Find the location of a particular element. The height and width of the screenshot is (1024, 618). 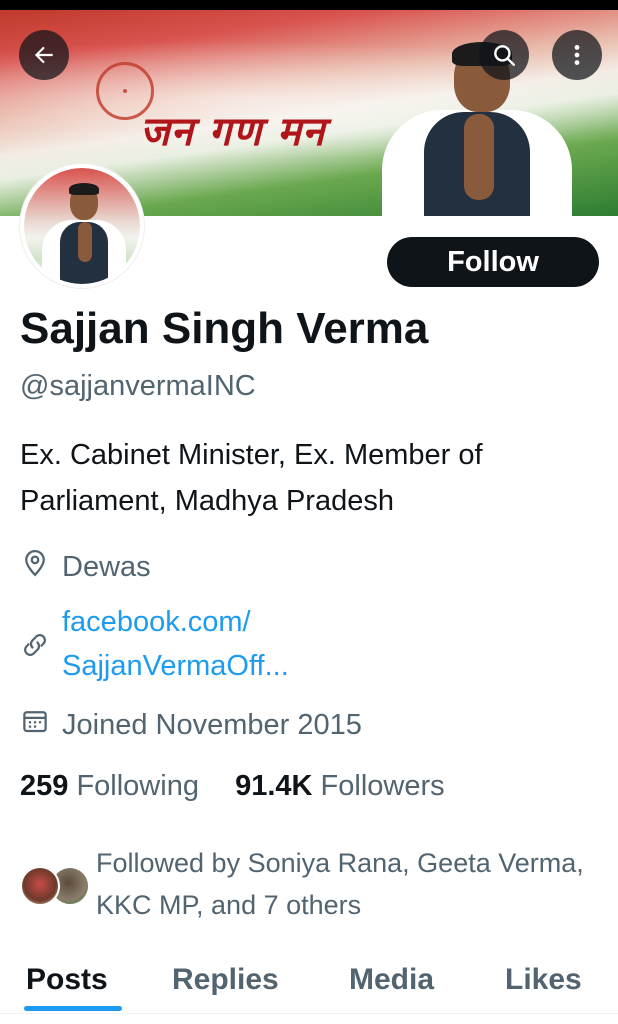

more-options-button is located at coordinates (577, 55).